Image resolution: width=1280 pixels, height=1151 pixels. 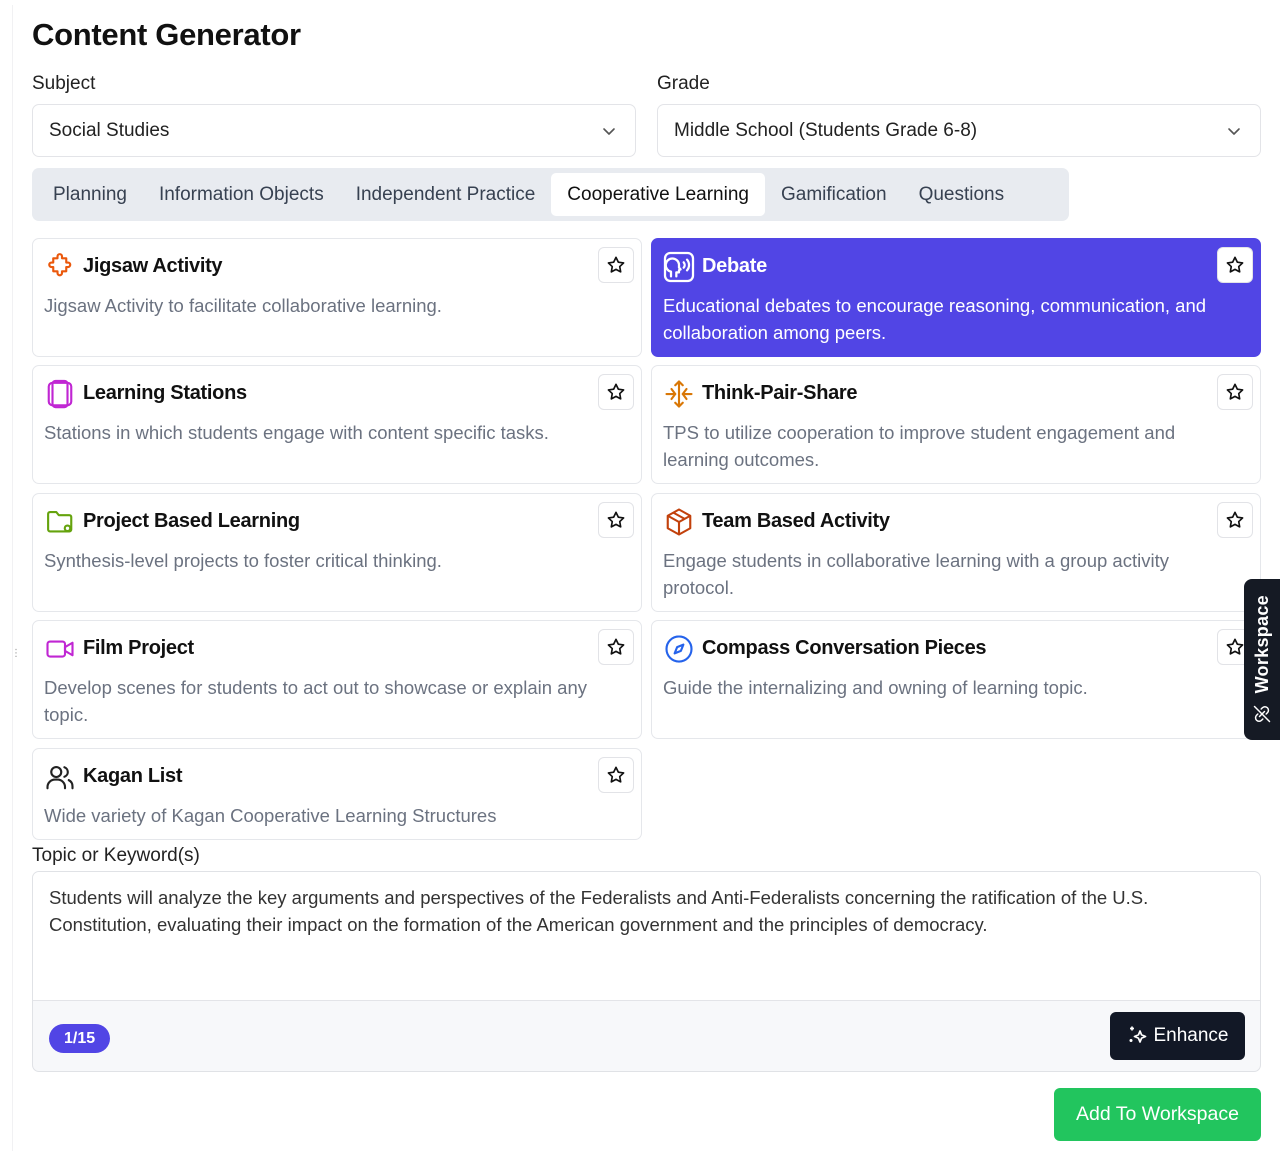 What do you see at coordinates (60, 649) in the screenshot?
I see `video-icon` at bounding box center [60, 649].